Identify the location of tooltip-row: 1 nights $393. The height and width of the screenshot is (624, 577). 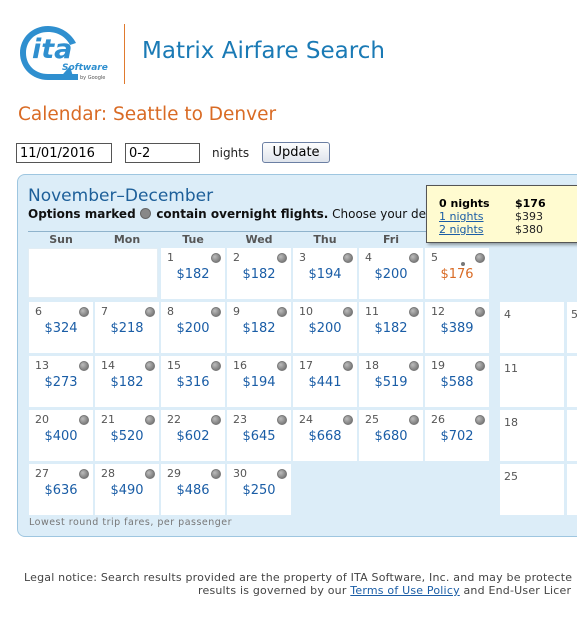
(508, 216).